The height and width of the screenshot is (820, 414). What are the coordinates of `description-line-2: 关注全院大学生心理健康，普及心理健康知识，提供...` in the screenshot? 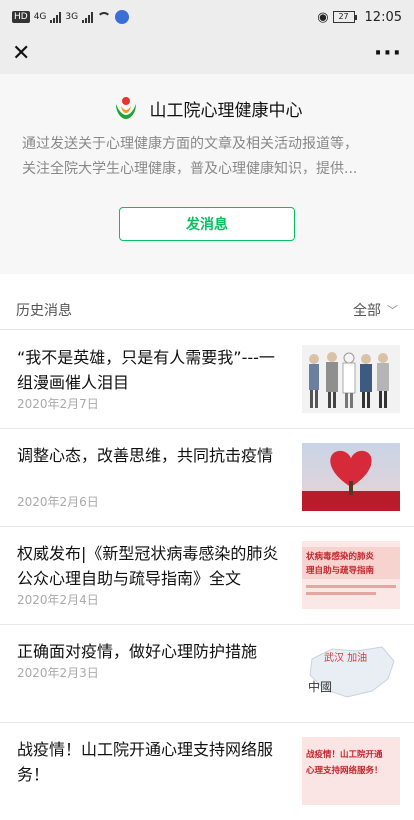 It's located at (190, 169).